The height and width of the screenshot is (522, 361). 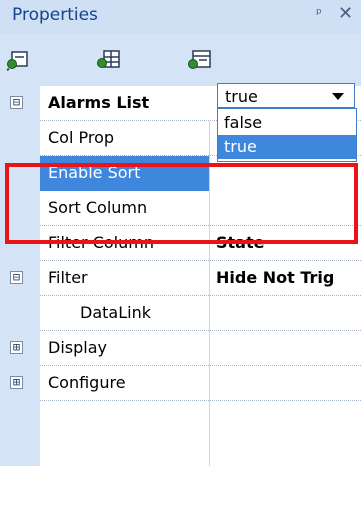 What do you see at coordinates (240, 242) in the screenshot?
I see `property-value: State` at bounding box center [240, 242].